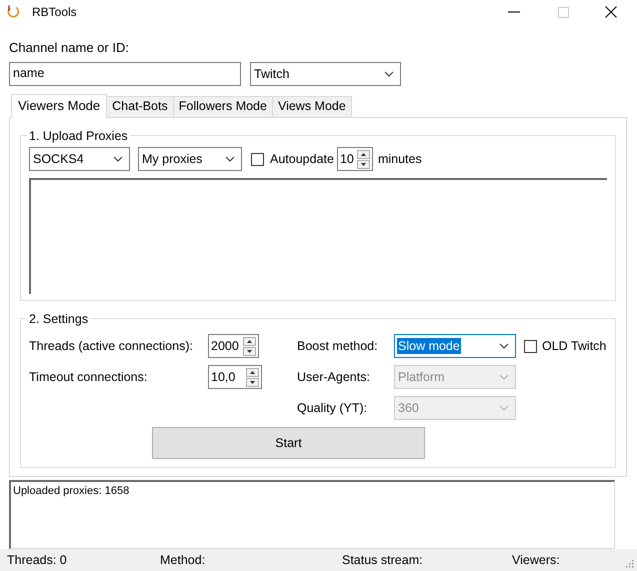 The height and width of the screenshot is (571, 637). Describe the element at coordinates (183, 560) in the screenshot. I see `status-text: Method:` at that location.